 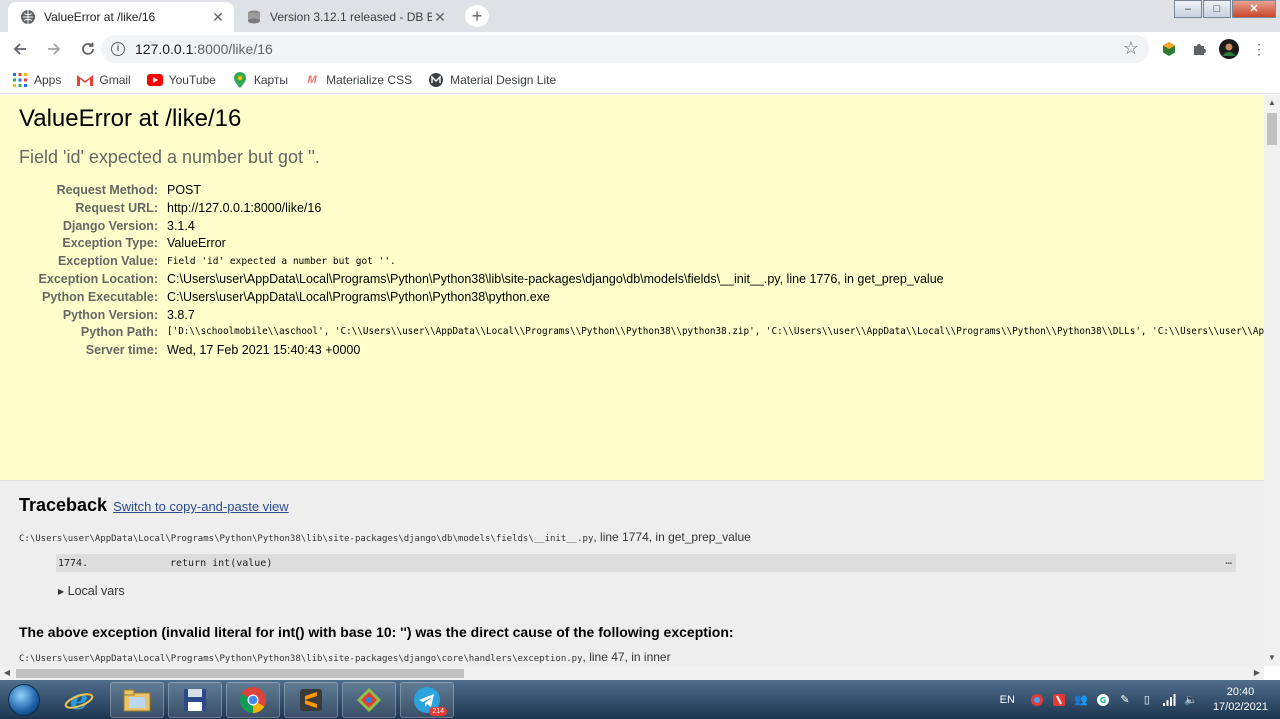 I want to click on mdl-icon, so click(x=436, y=80).